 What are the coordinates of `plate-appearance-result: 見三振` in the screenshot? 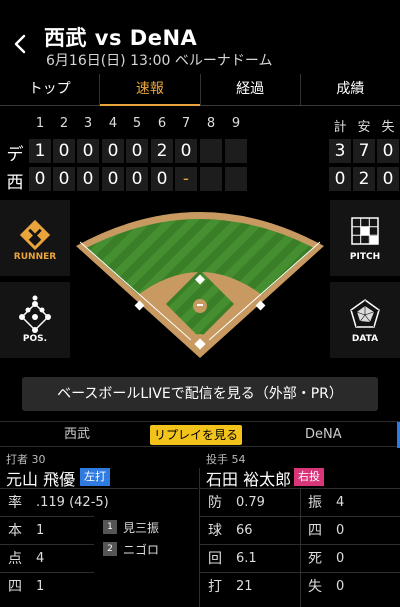 It's located at (141, 528).